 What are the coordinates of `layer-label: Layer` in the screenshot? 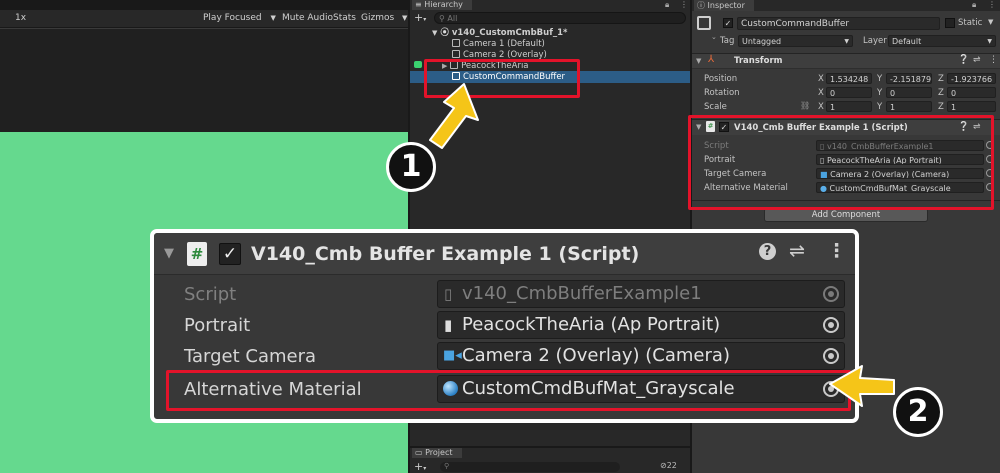 It's located at (875, 41).